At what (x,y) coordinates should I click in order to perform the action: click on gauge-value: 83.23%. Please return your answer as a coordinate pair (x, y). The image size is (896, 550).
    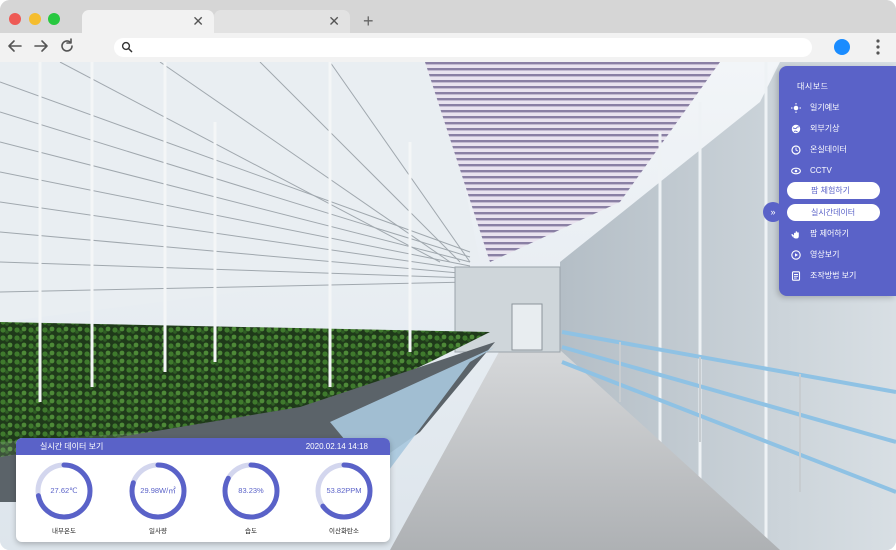
    Looking at the image, I should click on (251, 490).